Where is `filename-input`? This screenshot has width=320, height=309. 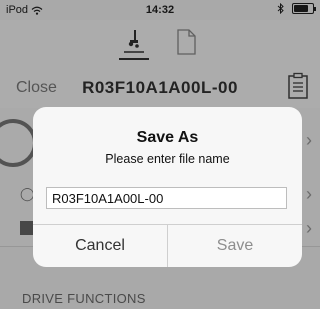 filename-input is located at coordinates (166, 198).